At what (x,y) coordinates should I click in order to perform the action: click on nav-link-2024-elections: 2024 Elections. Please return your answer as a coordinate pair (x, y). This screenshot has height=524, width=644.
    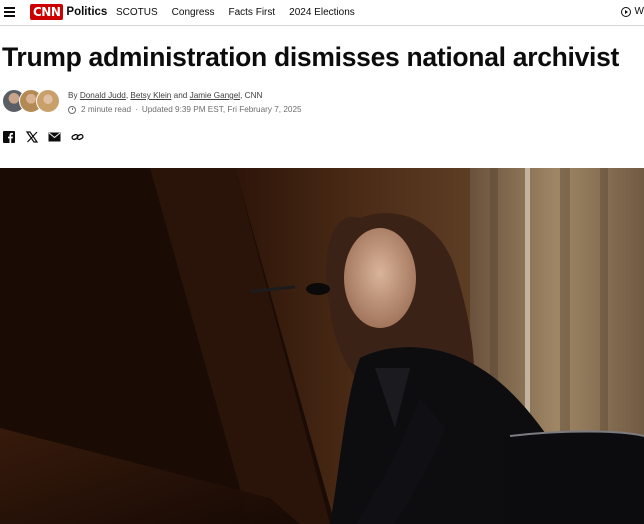
    Looking at the image, I should click on (322, 12).